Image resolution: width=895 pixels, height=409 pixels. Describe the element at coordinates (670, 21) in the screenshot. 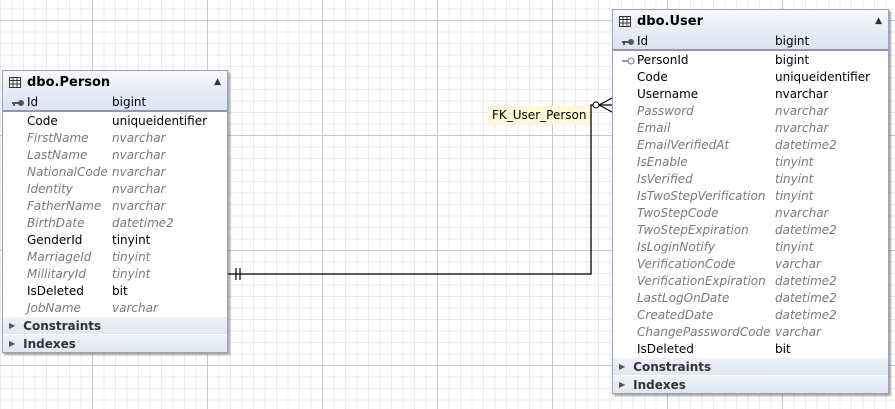

I see `user-table-title: dbo.User` at that location.